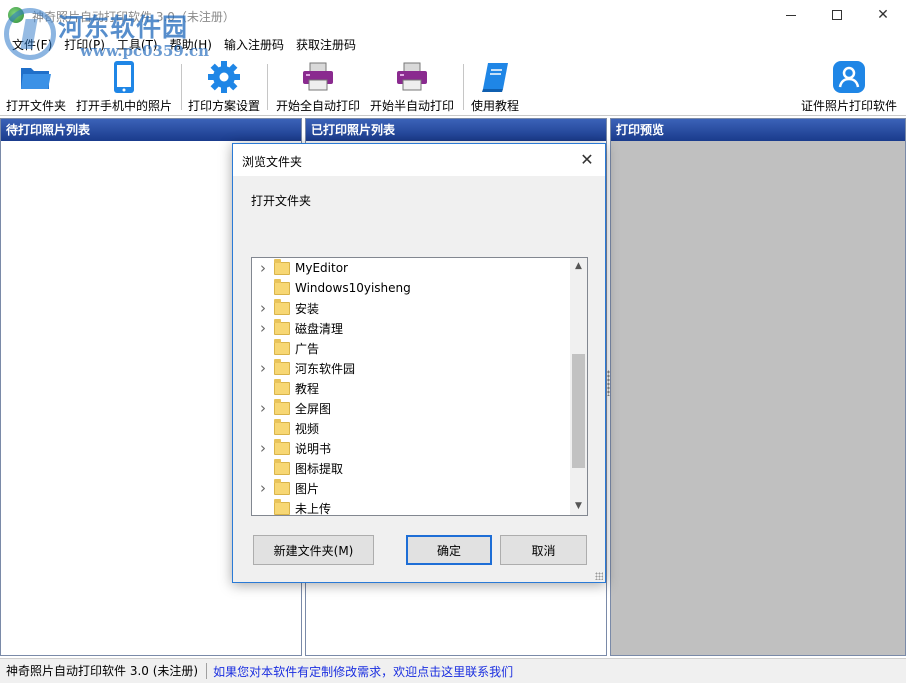  I want to click on menu-bar: 文件(F) 打印(P) 工具(T) 帮助(H) 输入注册码 获取注册码, so click(453, 45).